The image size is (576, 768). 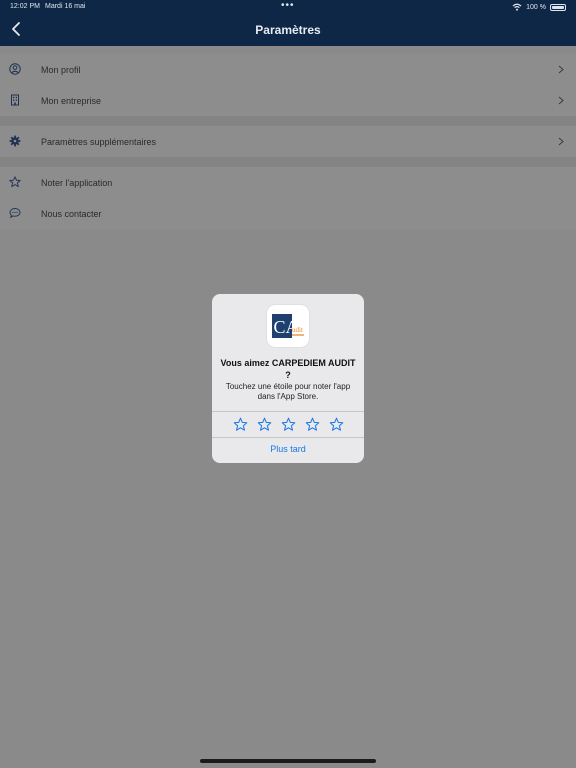 I want to click on chat-bubble-icon, so click(x=15, y=213).